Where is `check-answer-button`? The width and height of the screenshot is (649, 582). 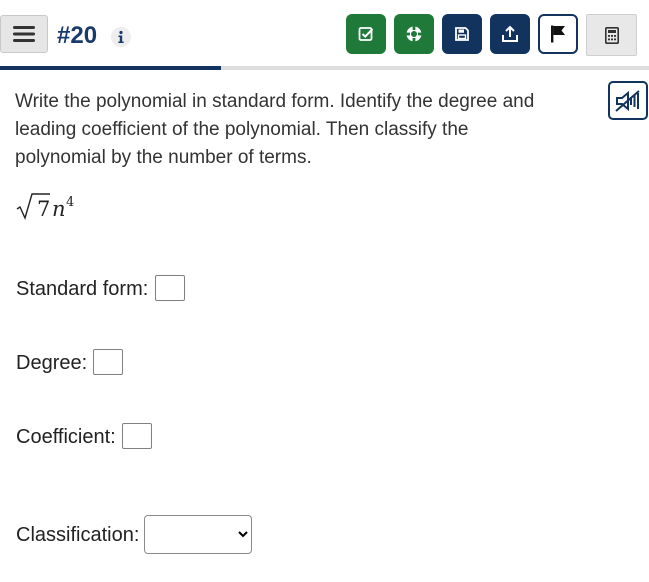
check-answer-button is located at coordinates (366, 34).